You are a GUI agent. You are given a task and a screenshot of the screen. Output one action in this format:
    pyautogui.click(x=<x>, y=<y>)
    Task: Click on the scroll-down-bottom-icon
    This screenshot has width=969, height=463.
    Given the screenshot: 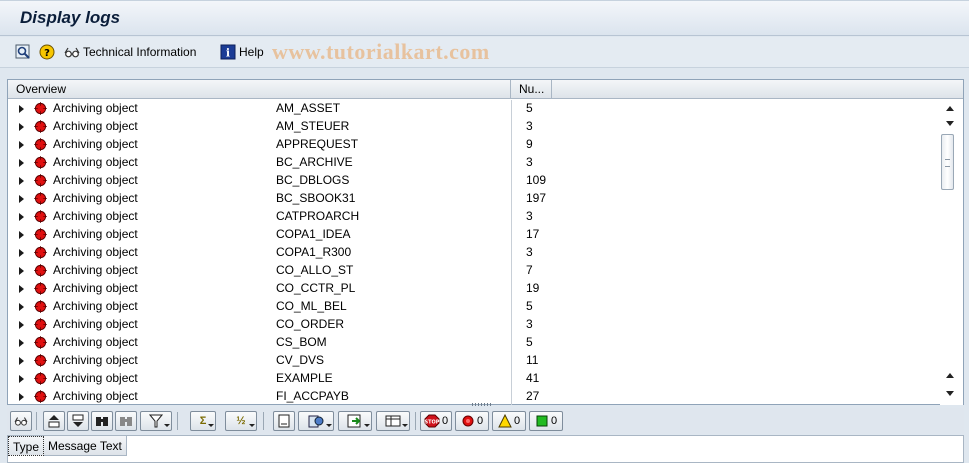 What is the action you would take?
    pyautogui.click(x=950, y=393)
    